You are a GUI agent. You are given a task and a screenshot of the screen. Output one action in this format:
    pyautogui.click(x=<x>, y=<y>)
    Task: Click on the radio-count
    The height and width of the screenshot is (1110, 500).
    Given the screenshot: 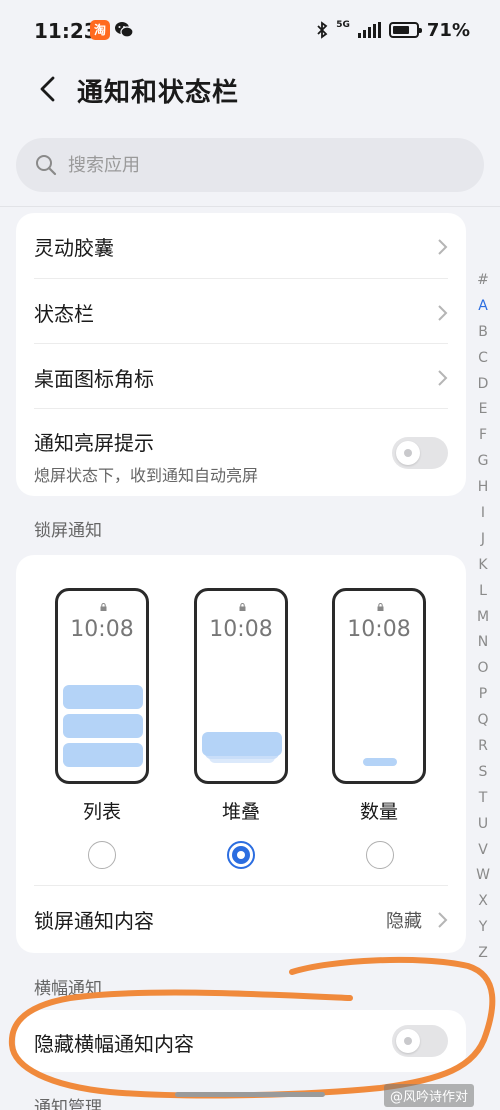 What is the action you would take?
    pyautogui.click(x=380, y=855)
    